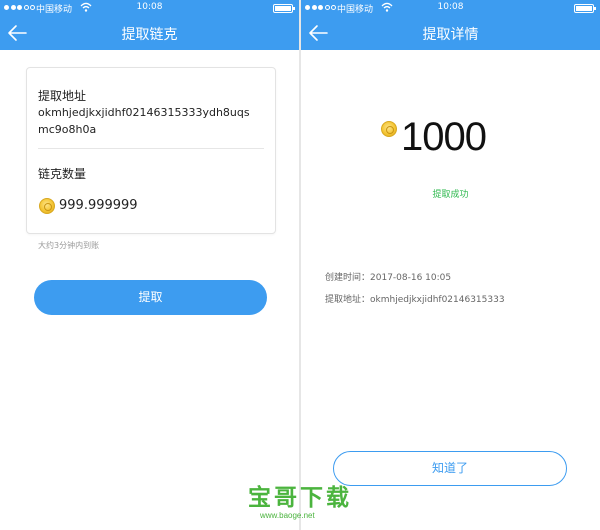  I want to click on created-time-row: 创建时间：2017-08-16 10:05, so click(388, 276).